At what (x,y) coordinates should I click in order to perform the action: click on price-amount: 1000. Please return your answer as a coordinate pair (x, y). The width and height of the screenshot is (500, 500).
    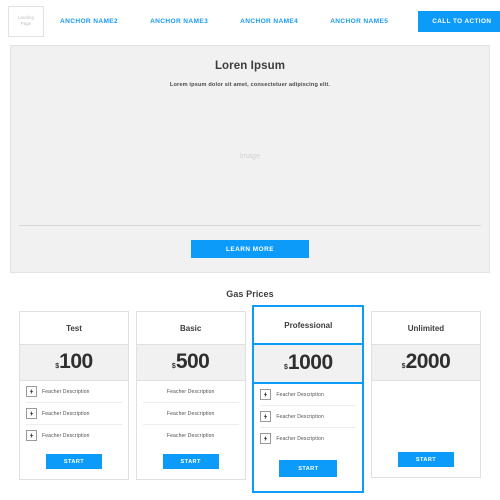
    Looking at the image, I should click on (310, 362).